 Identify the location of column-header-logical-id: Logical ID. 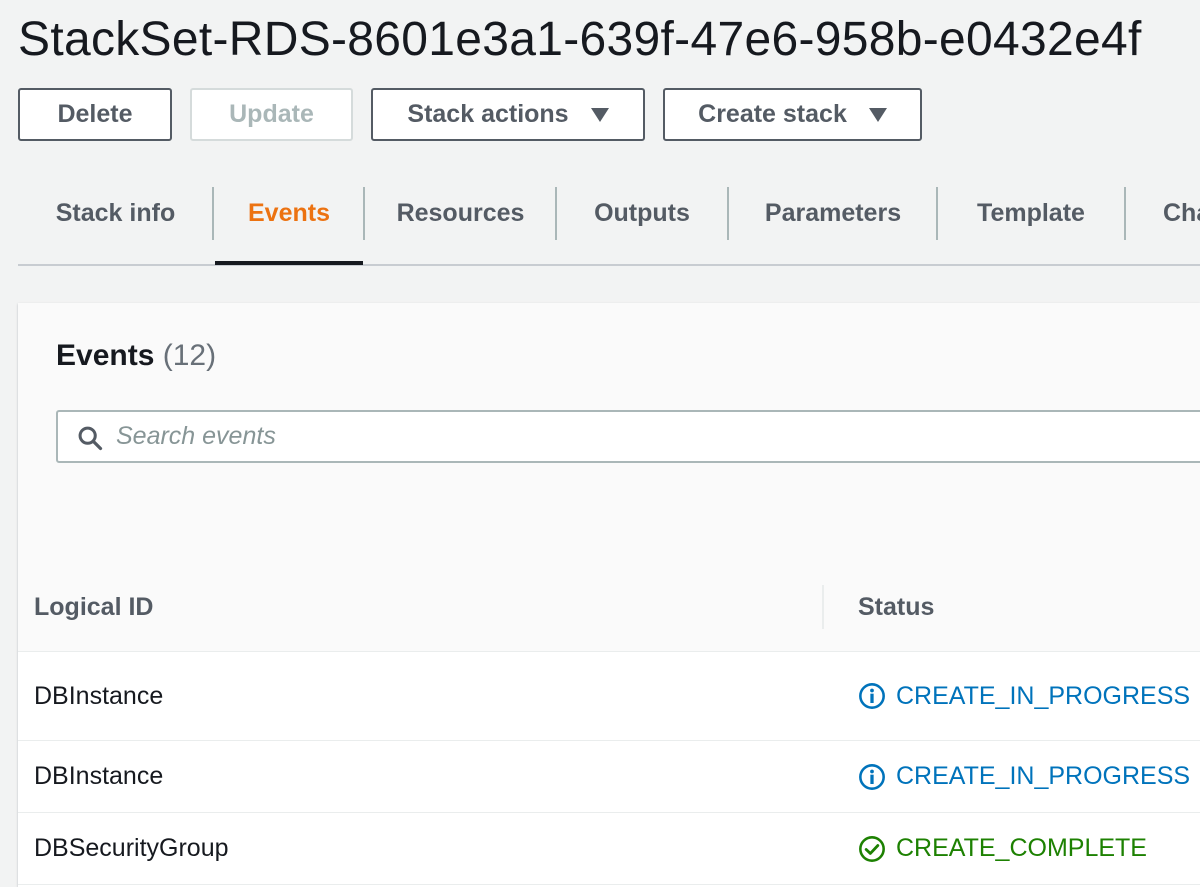
(93, 607).